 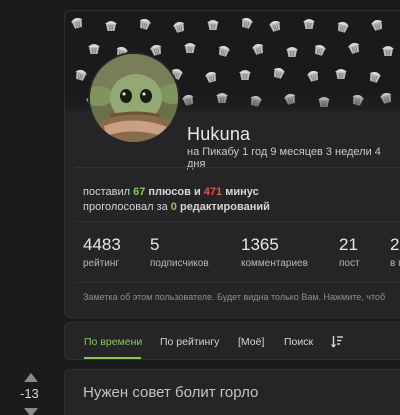 What do you see at coordinates (179, 263) in the screenshot?
I see `stat-label: подписчиков` at bounding box center [179, 263].